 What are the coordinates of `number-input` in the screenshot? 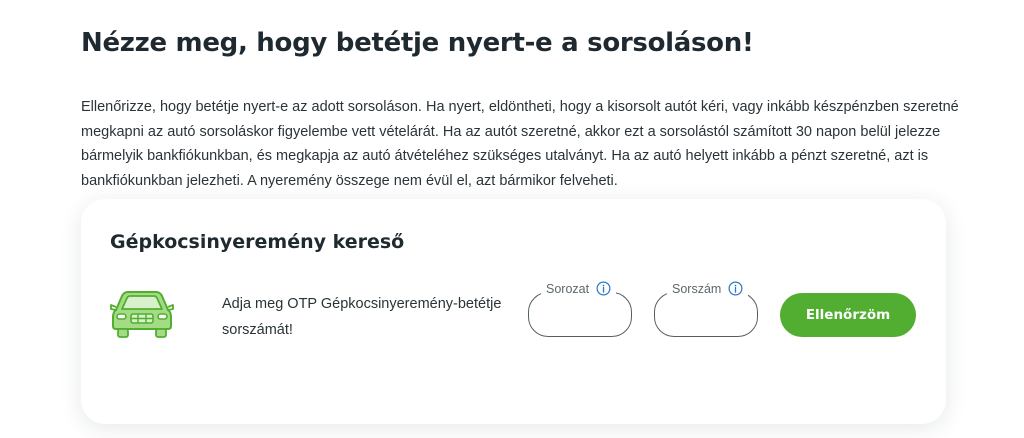 It's located at (706, 322).